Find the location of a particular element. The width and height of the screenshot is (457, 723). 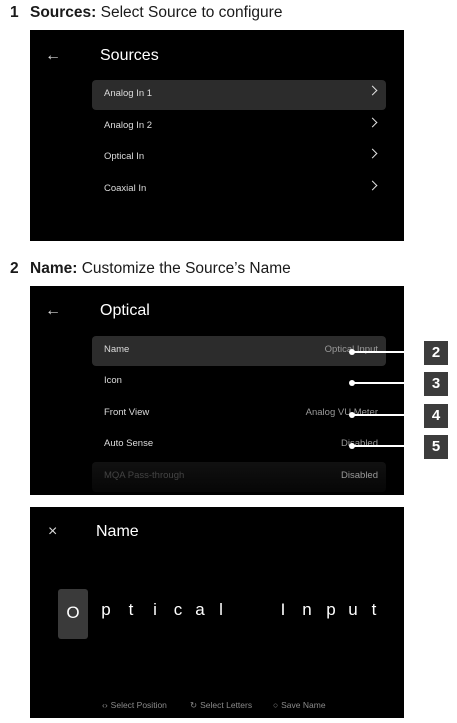

letter: I is located at coordinates (283, 610).